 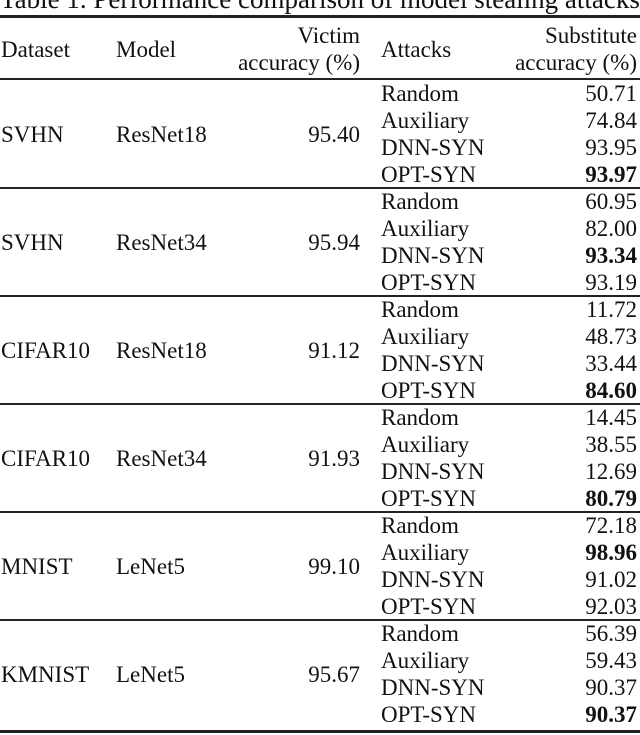 I want to click on substitute-accuracy-cell: 60.95, so click(x=611, y=201).